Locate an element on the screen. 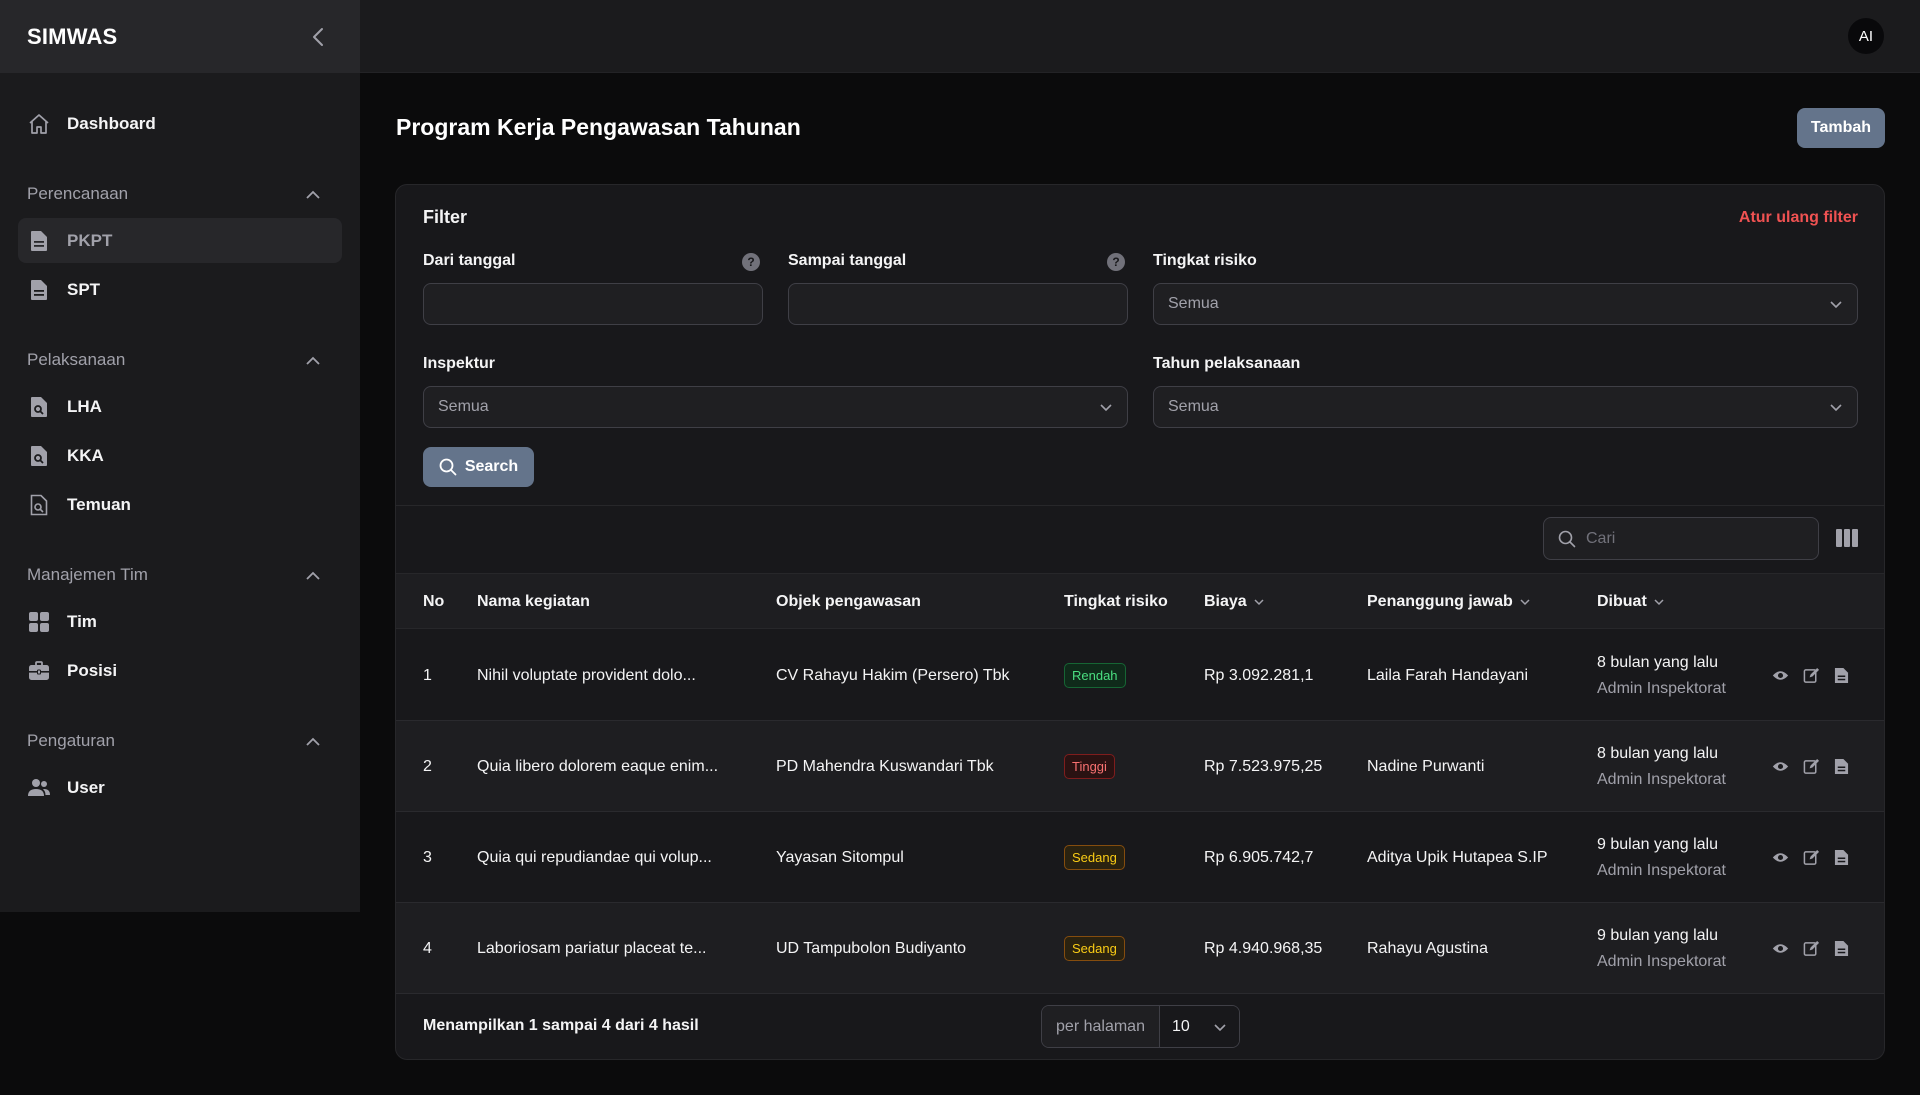 The image size is (1920, 1095). results-summary: Menampilkan 1 sampai 4 dari 4 hasil is located at coordinates (561, 1025).